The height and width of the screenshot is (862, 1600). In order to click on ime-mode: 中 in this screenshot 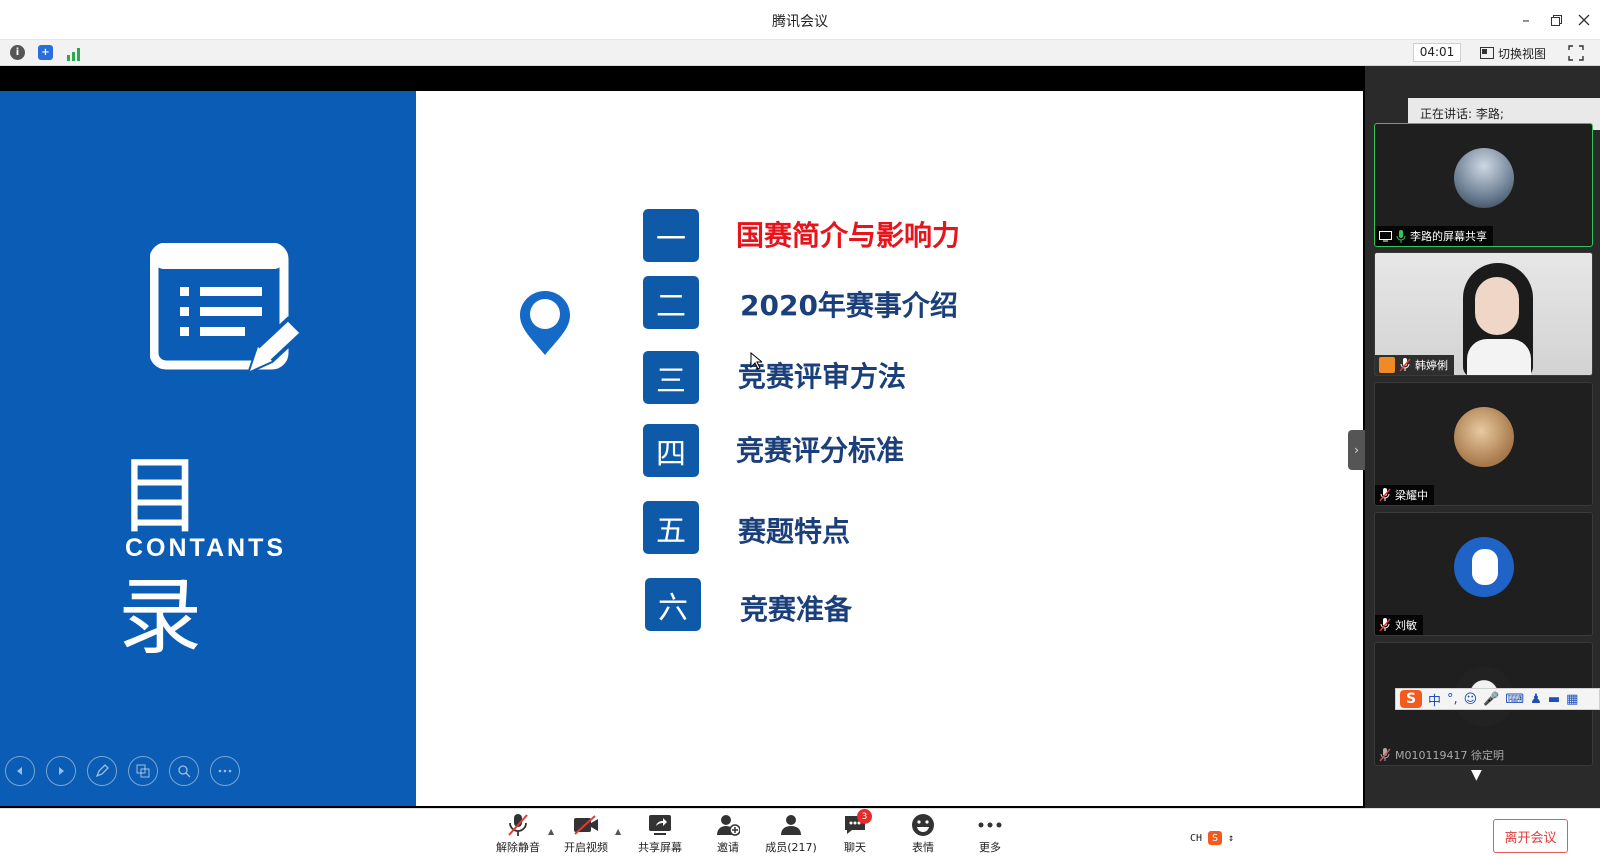, I will do `click(1434, 699)`.